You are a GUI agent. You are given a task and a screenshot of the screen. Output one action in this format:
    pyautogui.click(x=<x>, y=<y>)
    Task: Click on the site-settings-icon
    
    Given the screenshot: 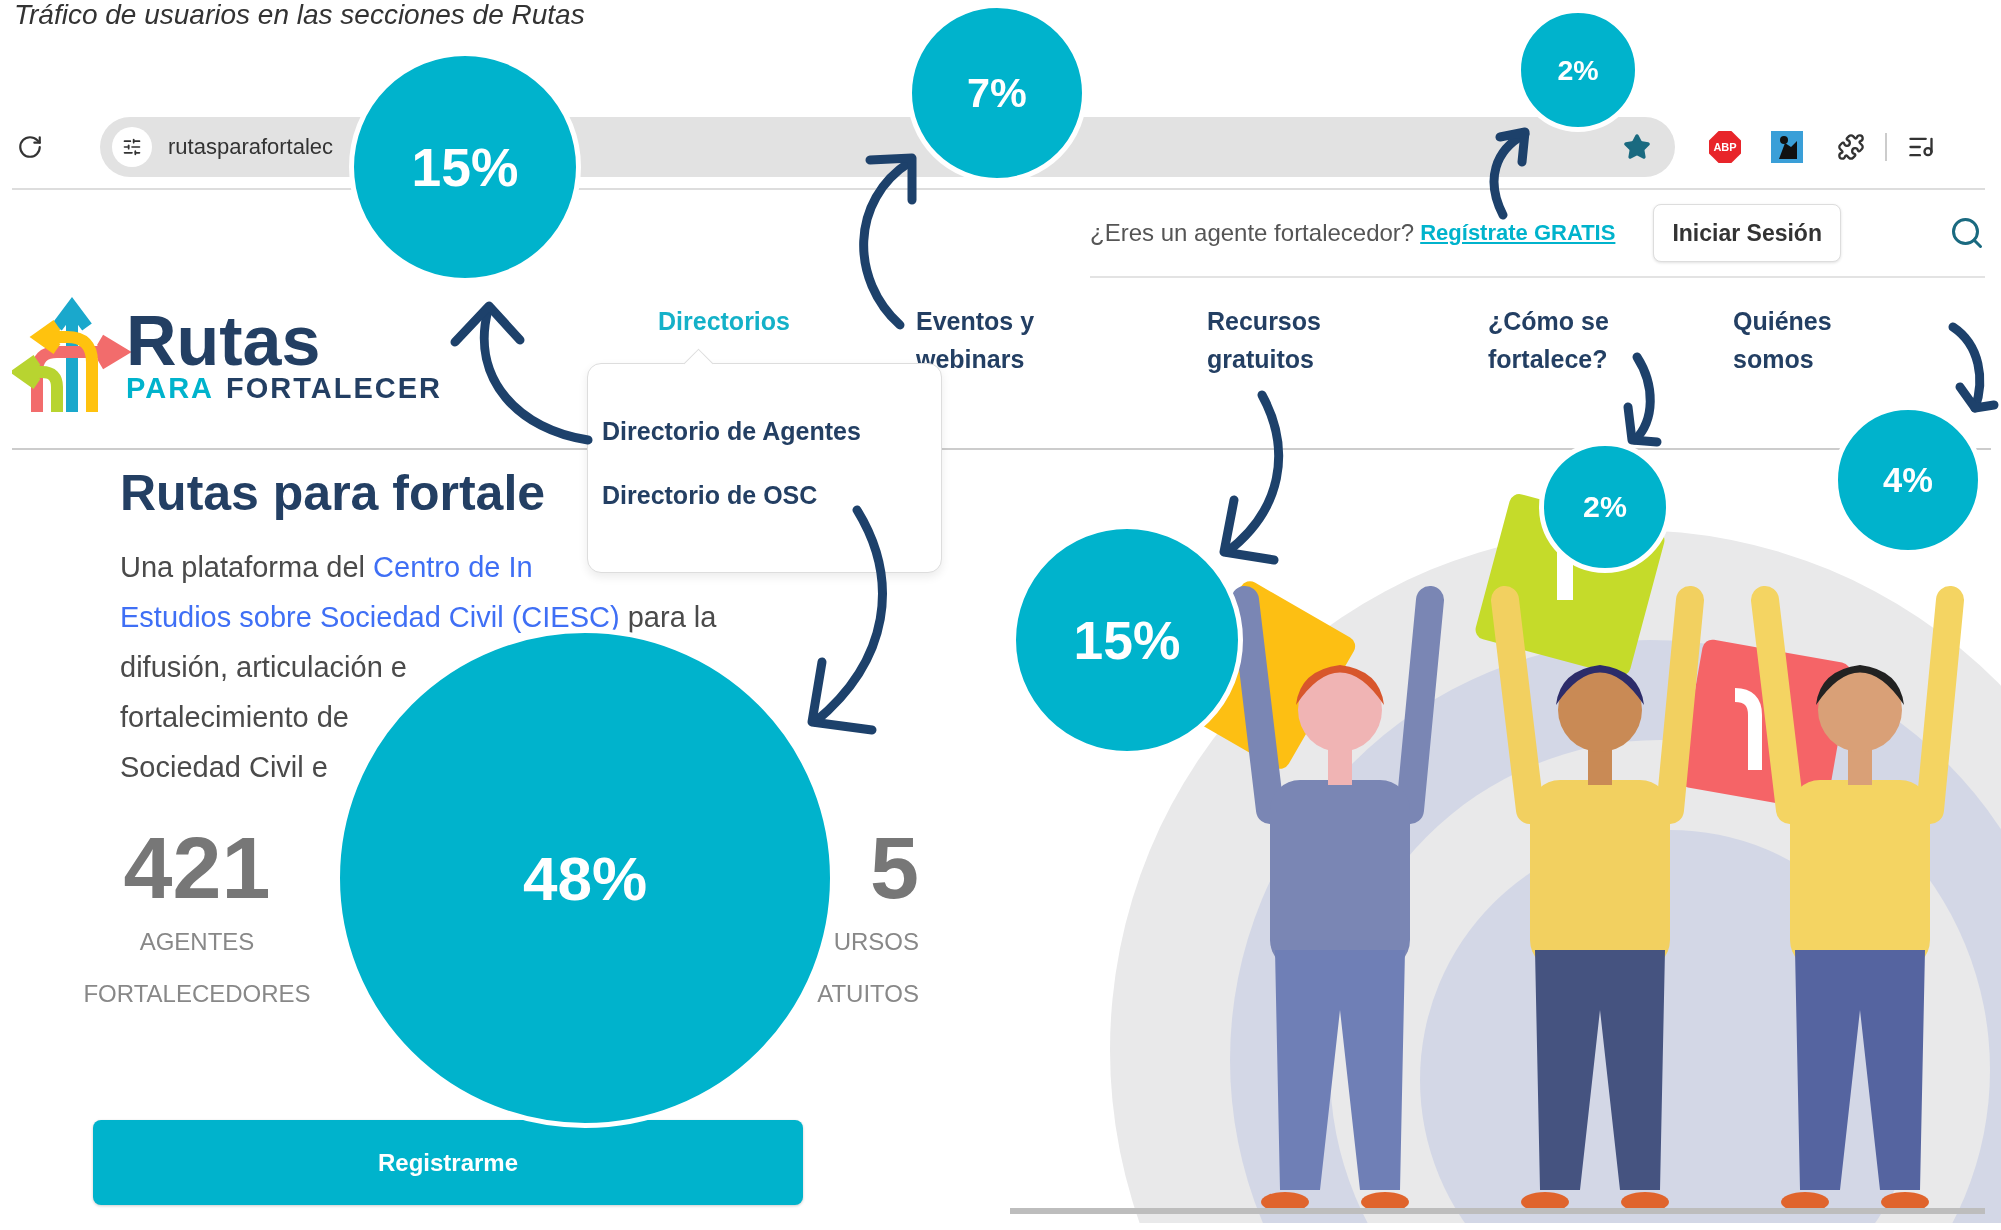 What is the action you would take?
    pyautogui.click(x=132, y=147)
    